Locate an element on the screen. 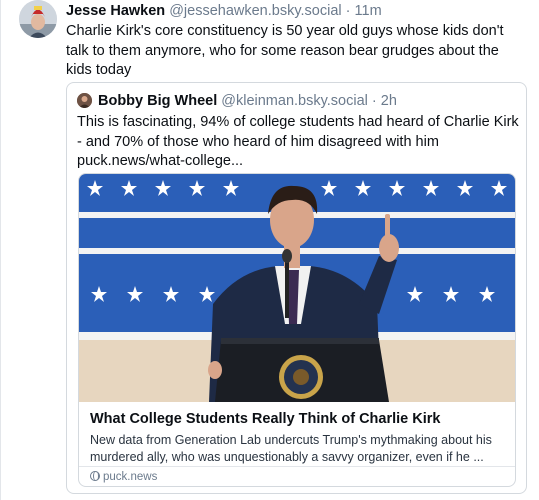  quoted-author-name: Bobby Big Wheel is located at coordinates (157, 101).